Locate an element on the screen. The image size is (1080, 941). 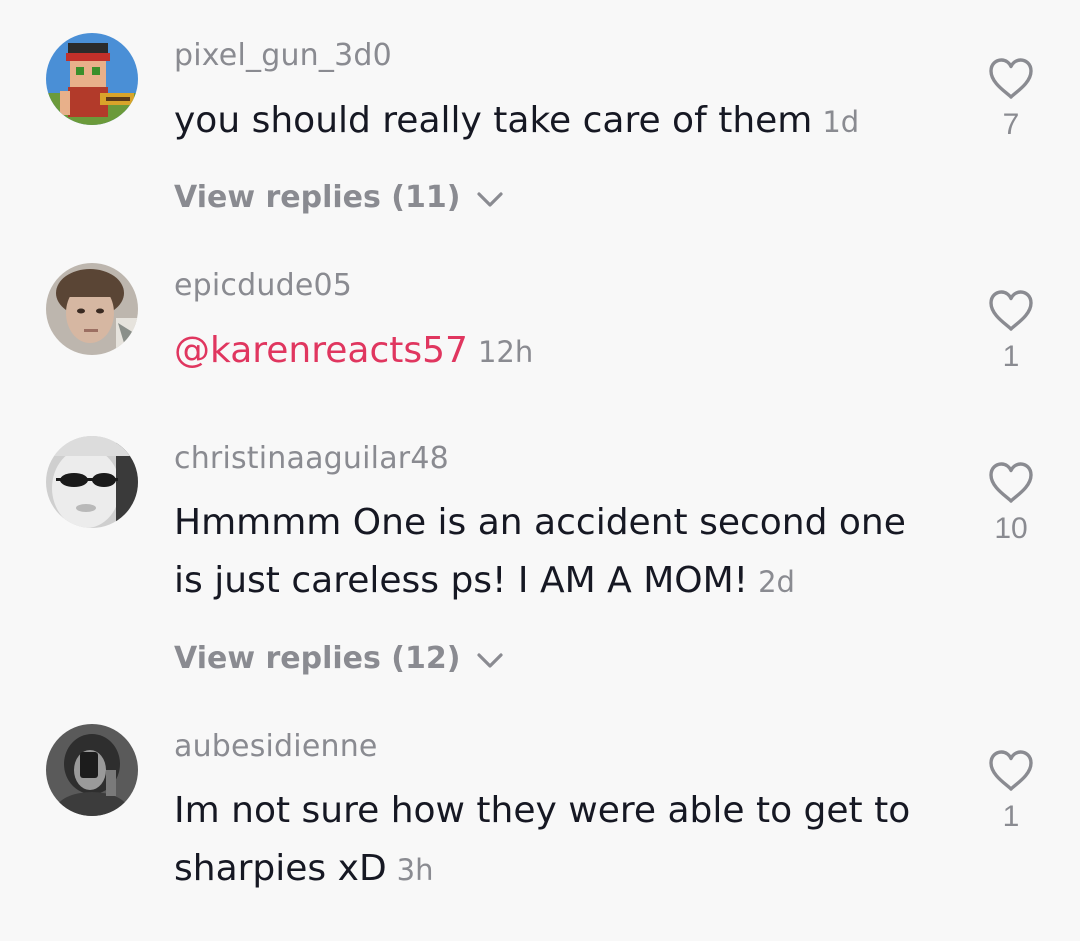
like-button: 10 is located at coordinates (1011, 504).